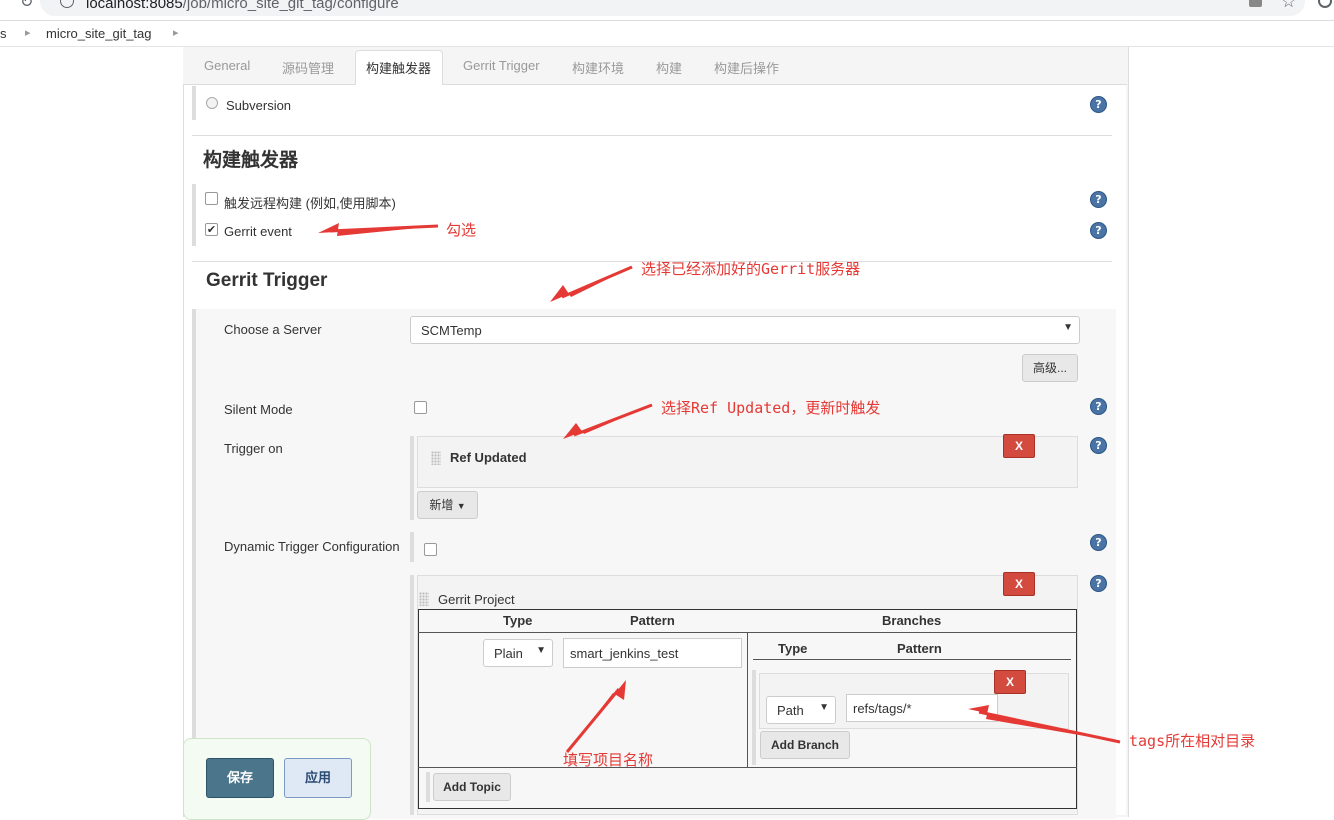 The width and height of the screenshot is (1334, 820). What do you see at coordinates (608, 760) in the screenshot?
I see `annotation-project-name: 填写项目名称` at bounding box center [608, 760].